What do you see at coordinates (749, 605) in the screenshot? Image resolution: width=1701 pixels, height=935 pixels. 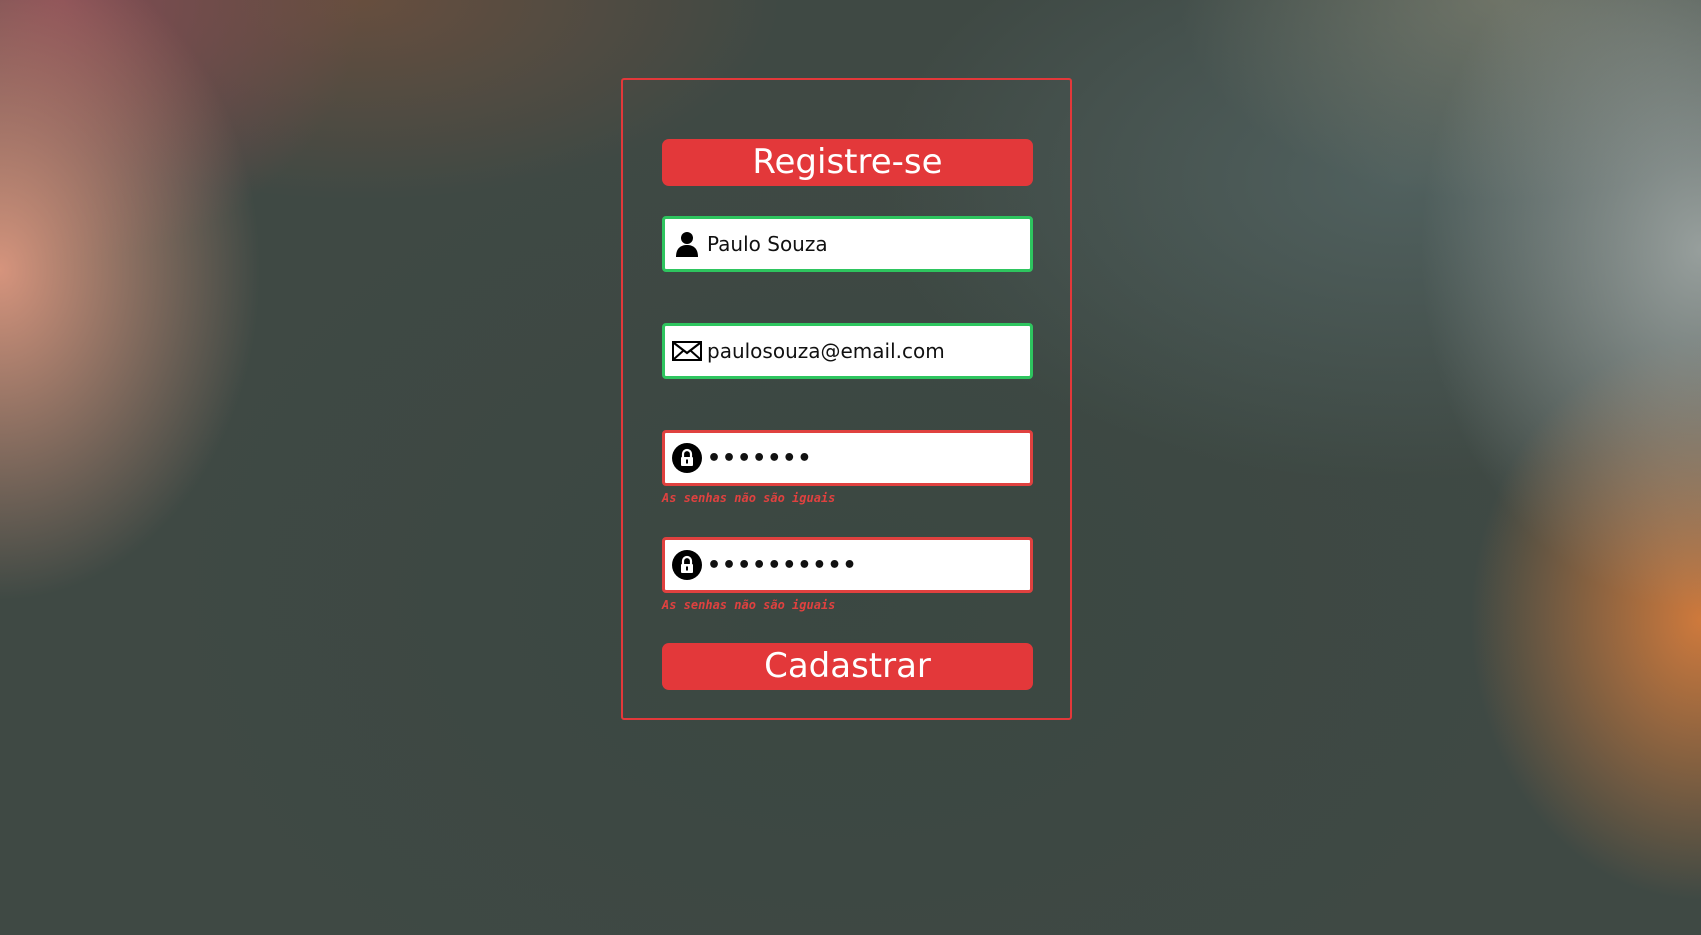 I see `confirm-password-error: As senhas não são iguais` at bounding box center [749, 605].